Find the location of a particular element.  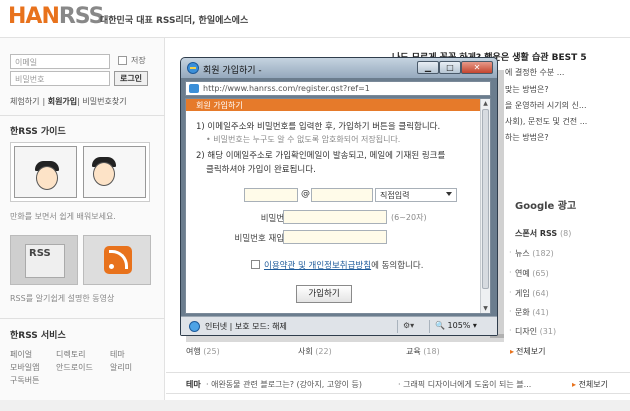

page-icon is located at coordinates (194, 88).